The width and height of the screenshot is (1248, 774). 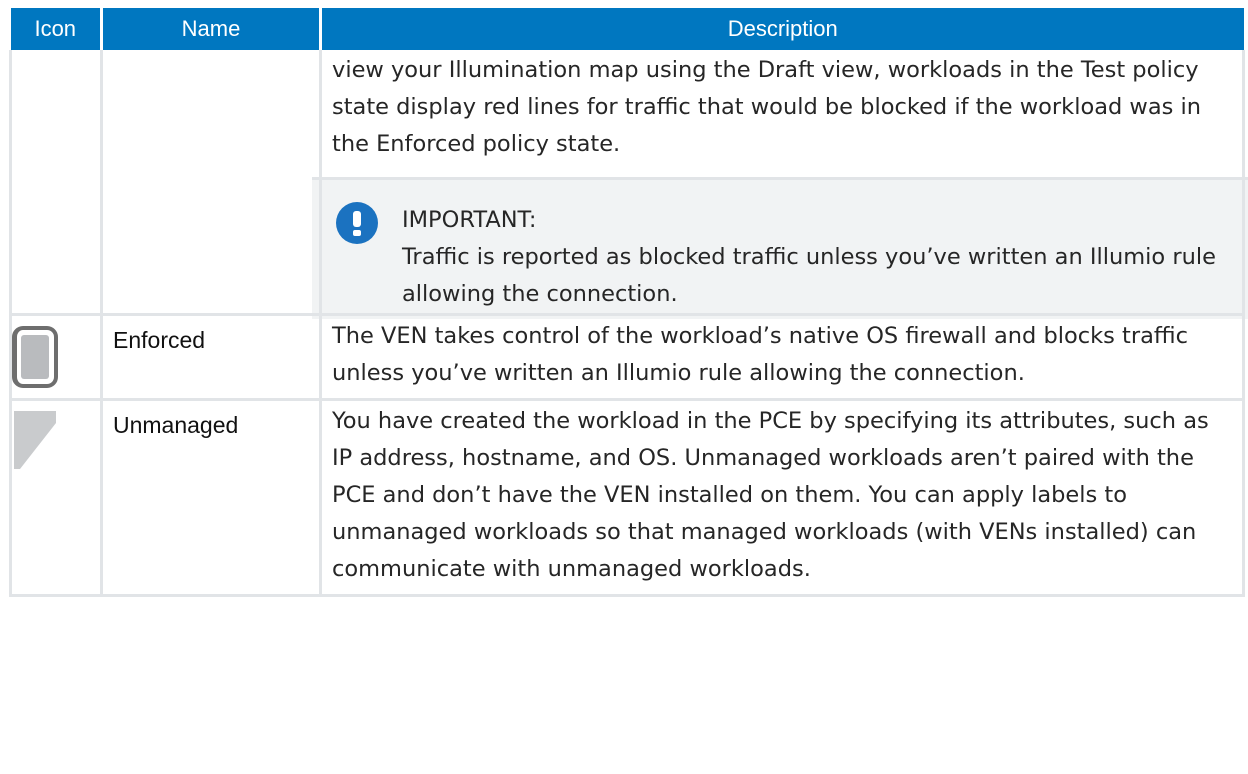 I want to click on table-header-row: Icon Name Description, so click(x=627, y=29).